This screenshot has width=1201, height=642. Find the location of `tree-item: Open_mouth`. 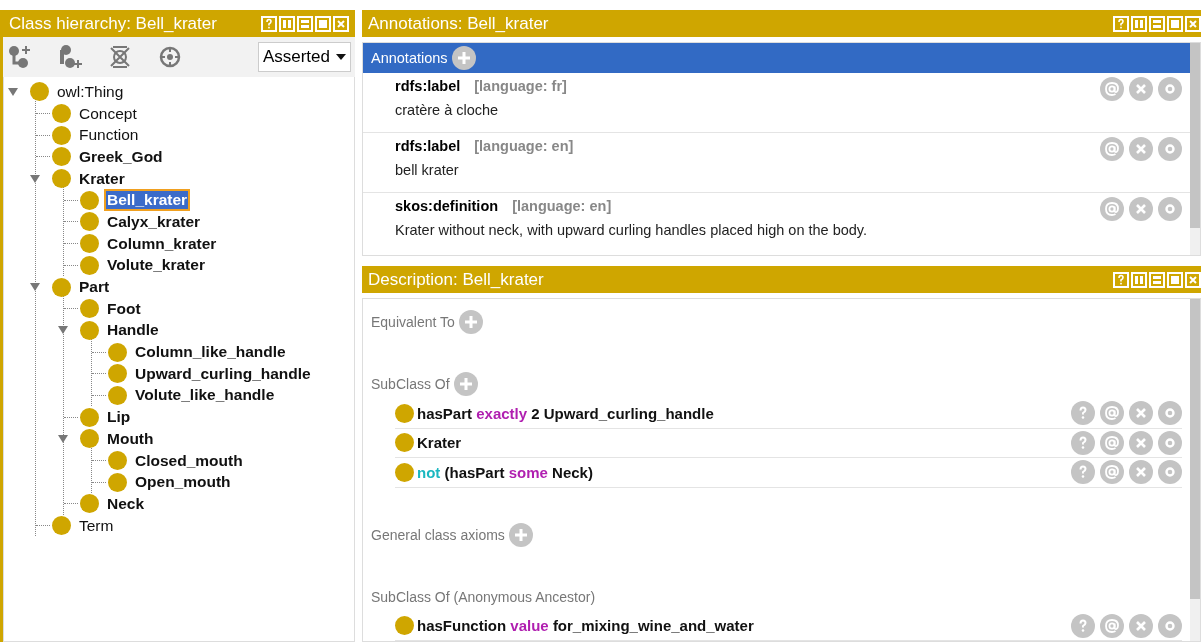

tree-item: Open_mouth is located at coordinates (183, 482).